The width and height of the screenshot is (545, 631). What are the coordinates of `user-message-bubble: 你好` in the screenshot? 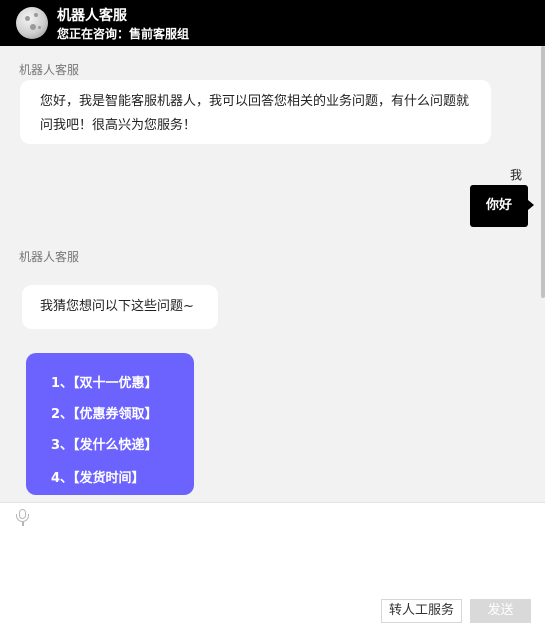 It's located at (499, 206).